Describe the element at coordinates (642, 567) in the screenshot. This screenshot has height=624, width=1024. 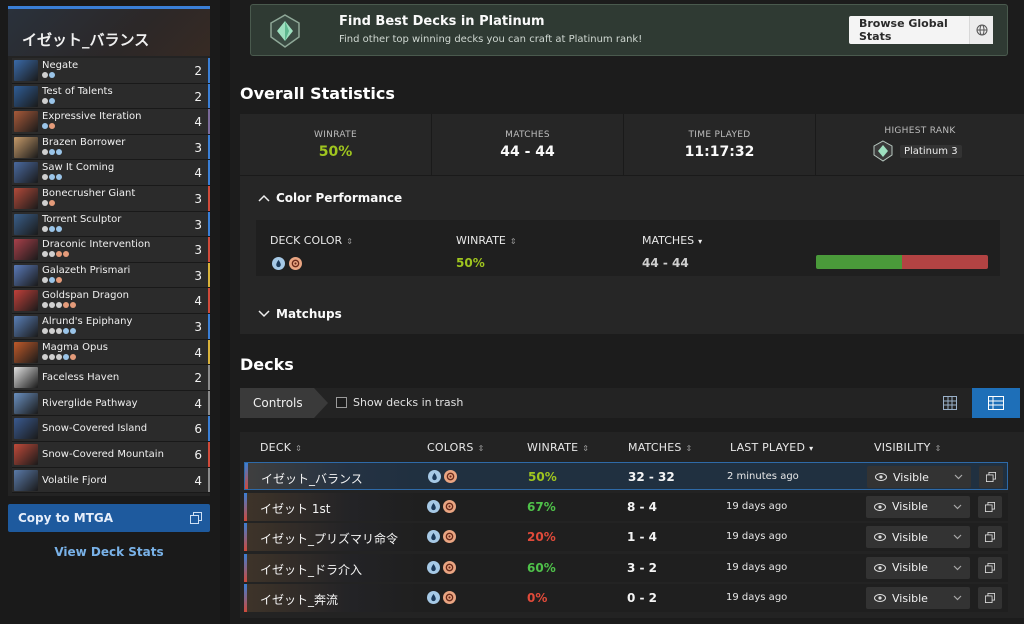
I see `deck-matches: 3 - 2` at that location.